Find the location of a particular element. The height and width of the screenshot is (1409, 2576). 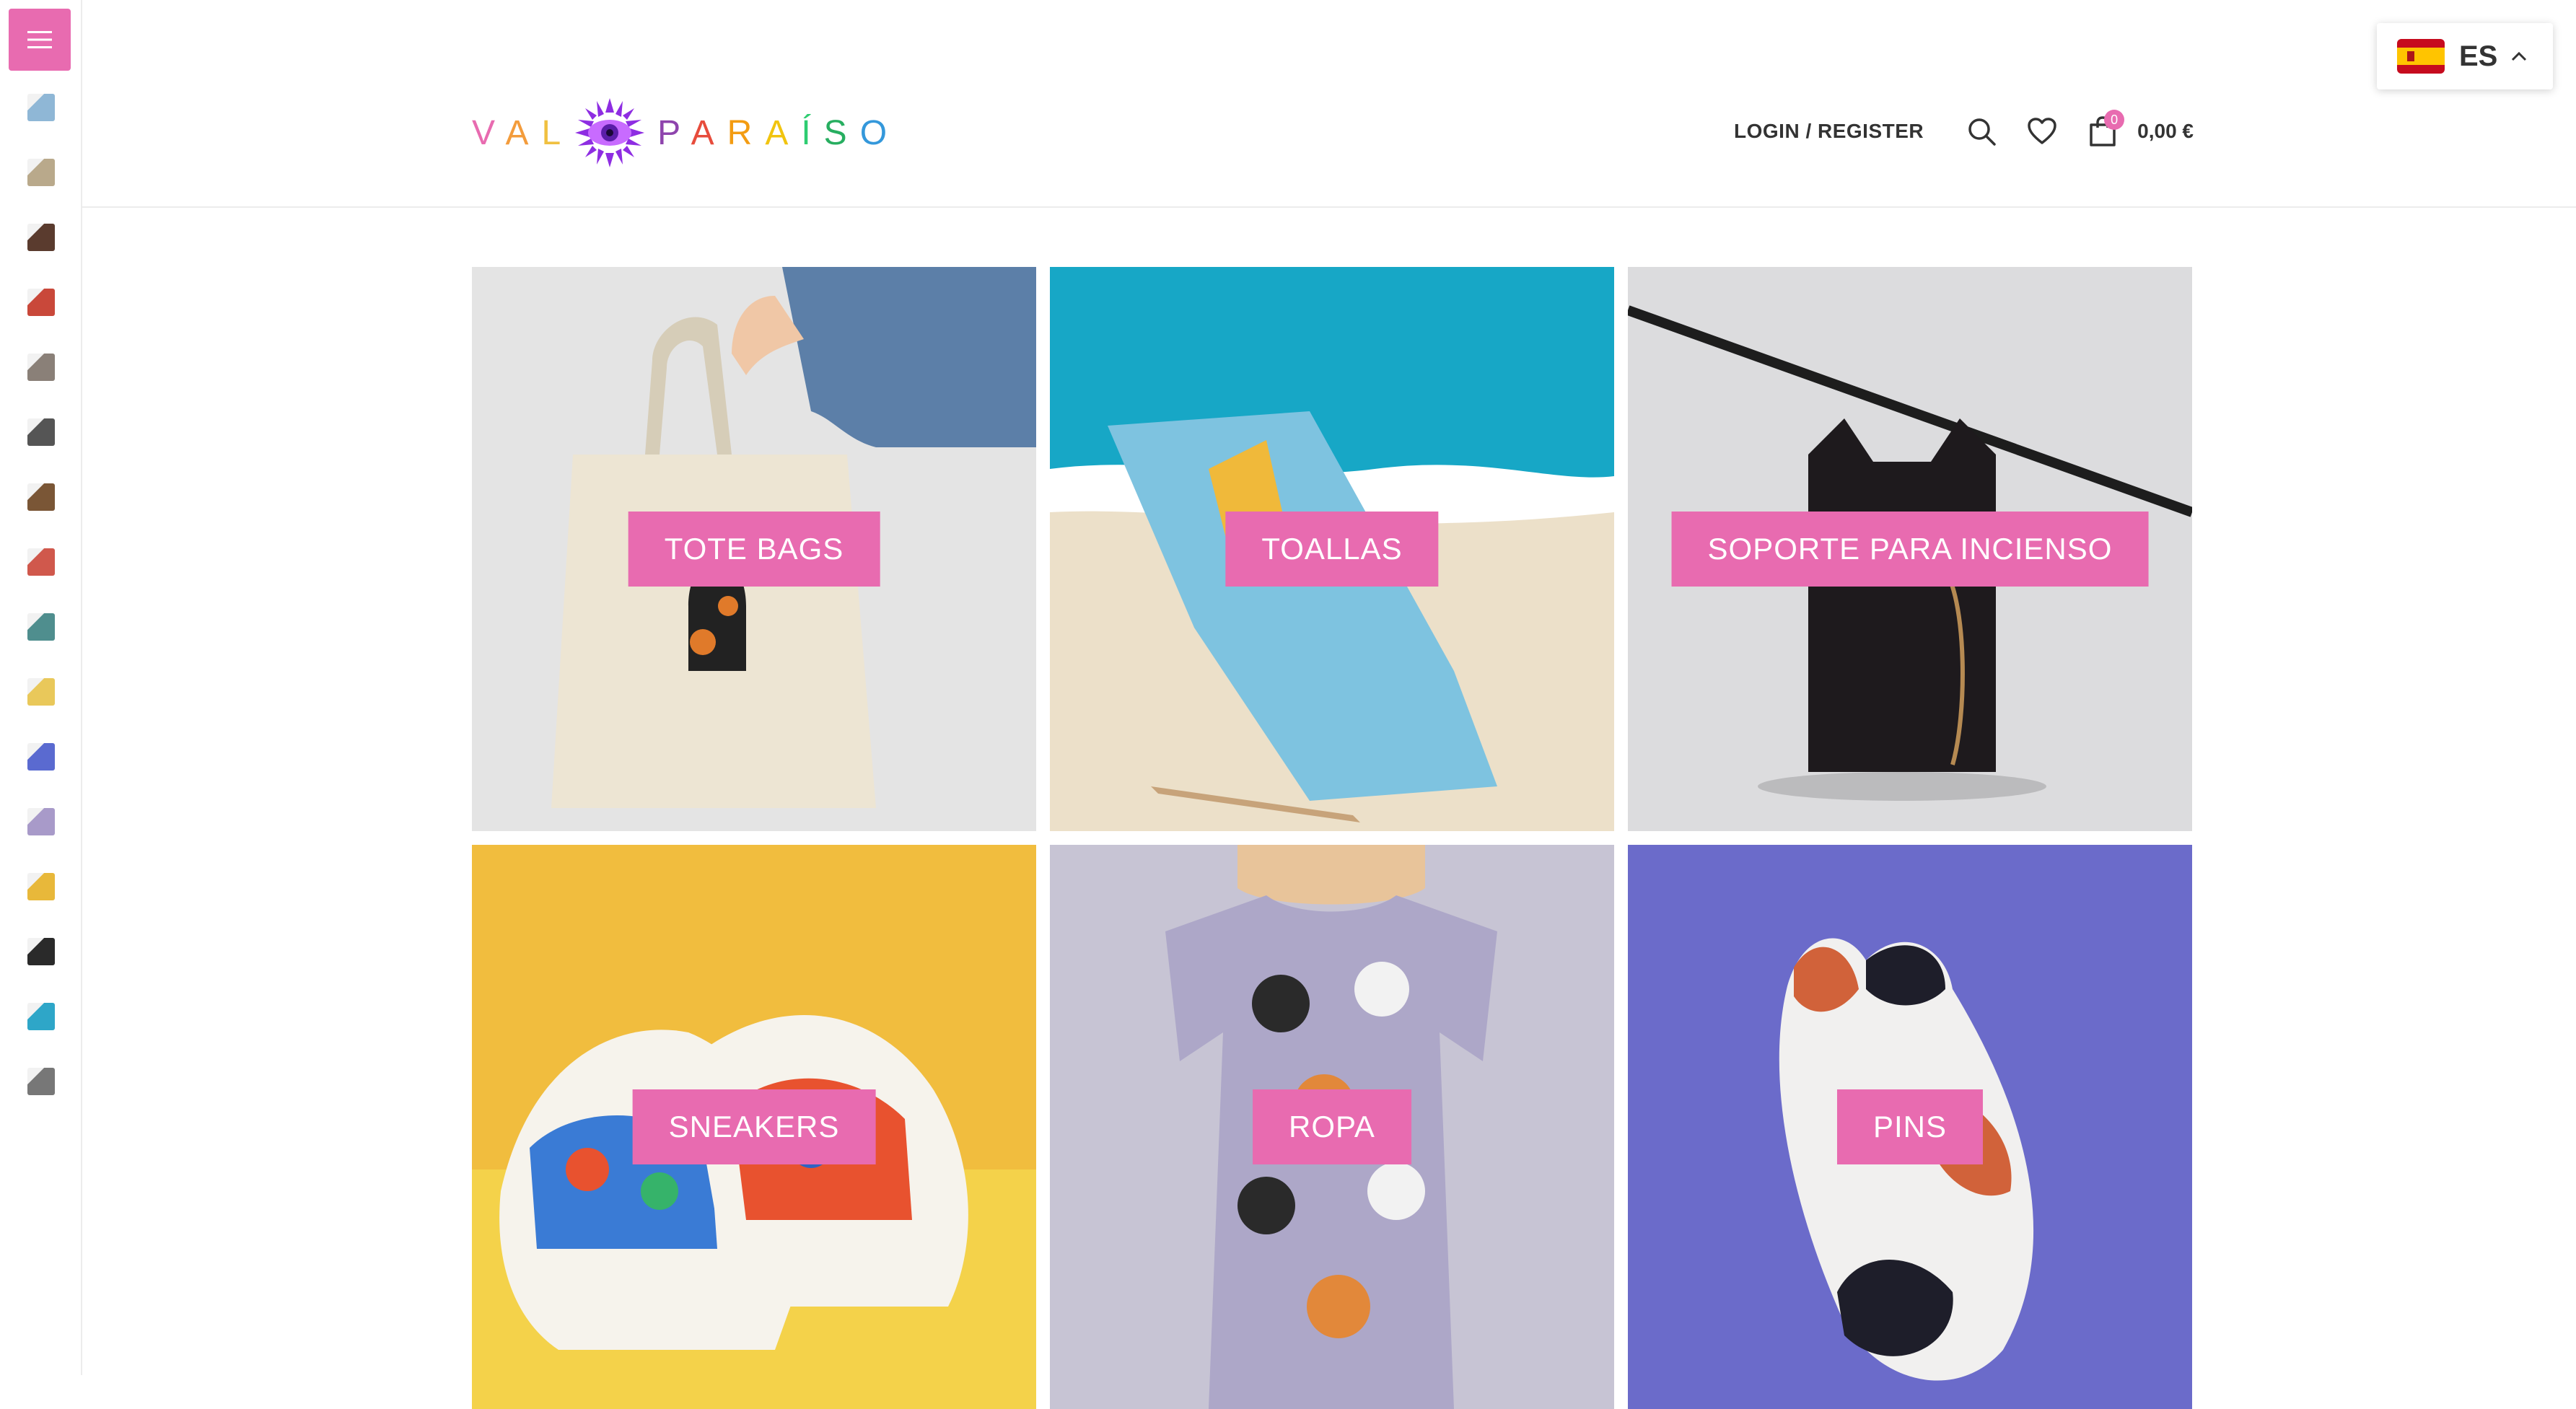

category-tile-tote-bags: TOTE BAGS is located at coordinates (754, 549).